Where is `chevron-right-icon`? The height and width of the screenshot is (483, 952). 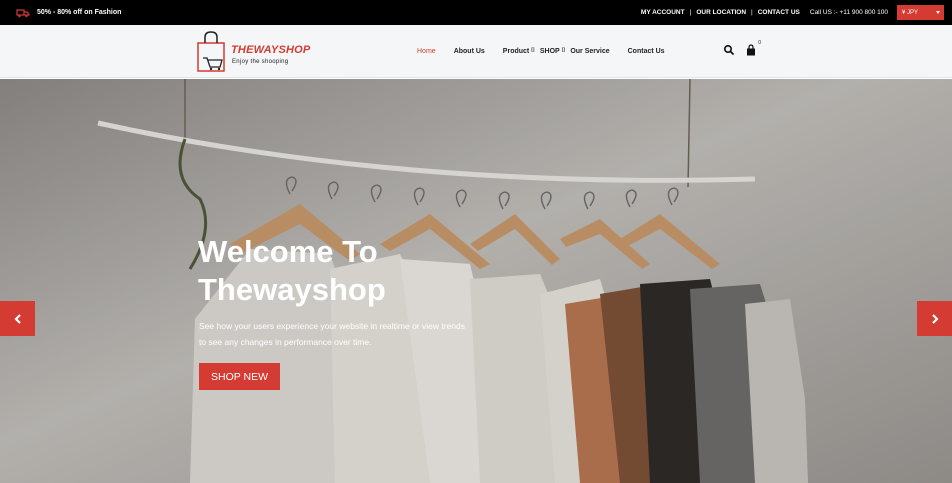
chevron-right-icon is located at coordinates (935, 318).